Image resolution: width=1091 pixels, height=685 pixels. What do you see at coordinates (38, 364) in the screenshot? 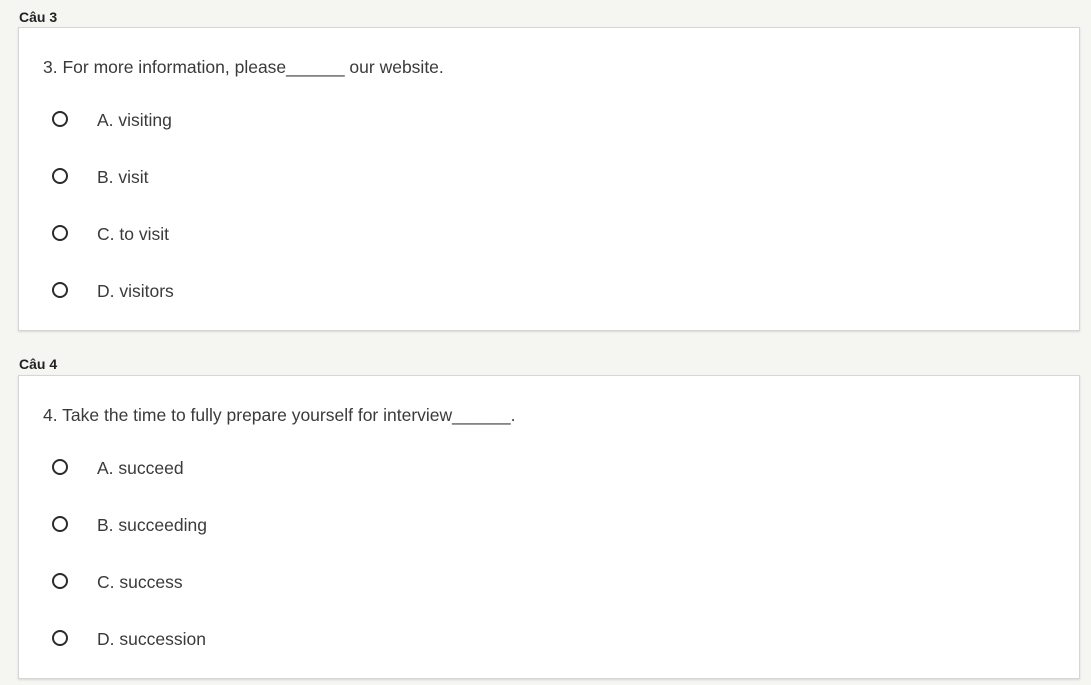
I see `question-label: Câu 4` at bounding box center [38, 364].